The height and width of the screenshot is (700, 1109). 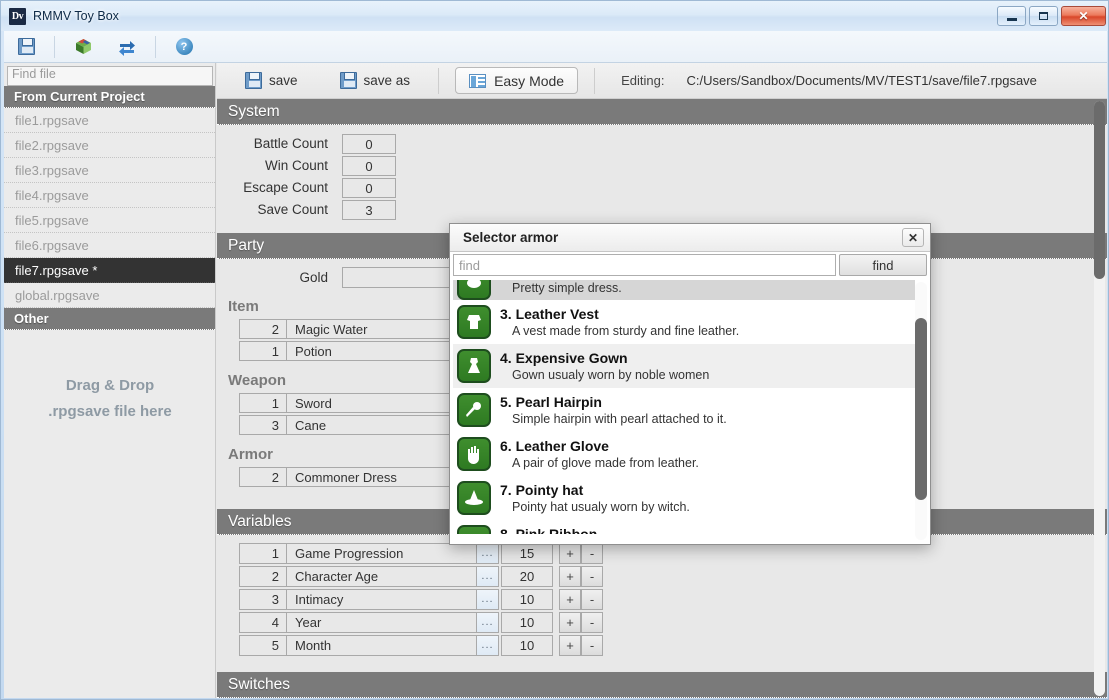 What do you see at coordinates (554, 16) in the screenshot?
I see `title-bar: Dv RMMV Toy Box ✕` at bounding box center [554, 16].